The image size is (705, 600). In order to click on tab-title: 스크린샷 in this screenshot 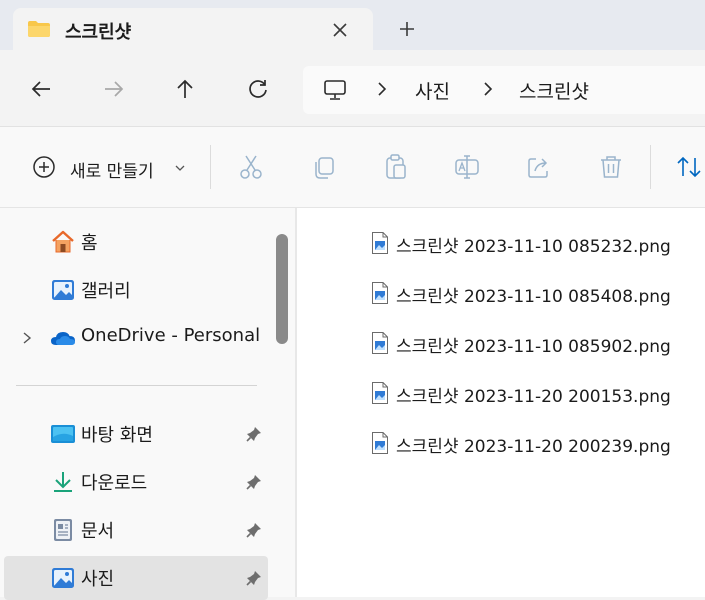, I will do `click(98, 32)`.